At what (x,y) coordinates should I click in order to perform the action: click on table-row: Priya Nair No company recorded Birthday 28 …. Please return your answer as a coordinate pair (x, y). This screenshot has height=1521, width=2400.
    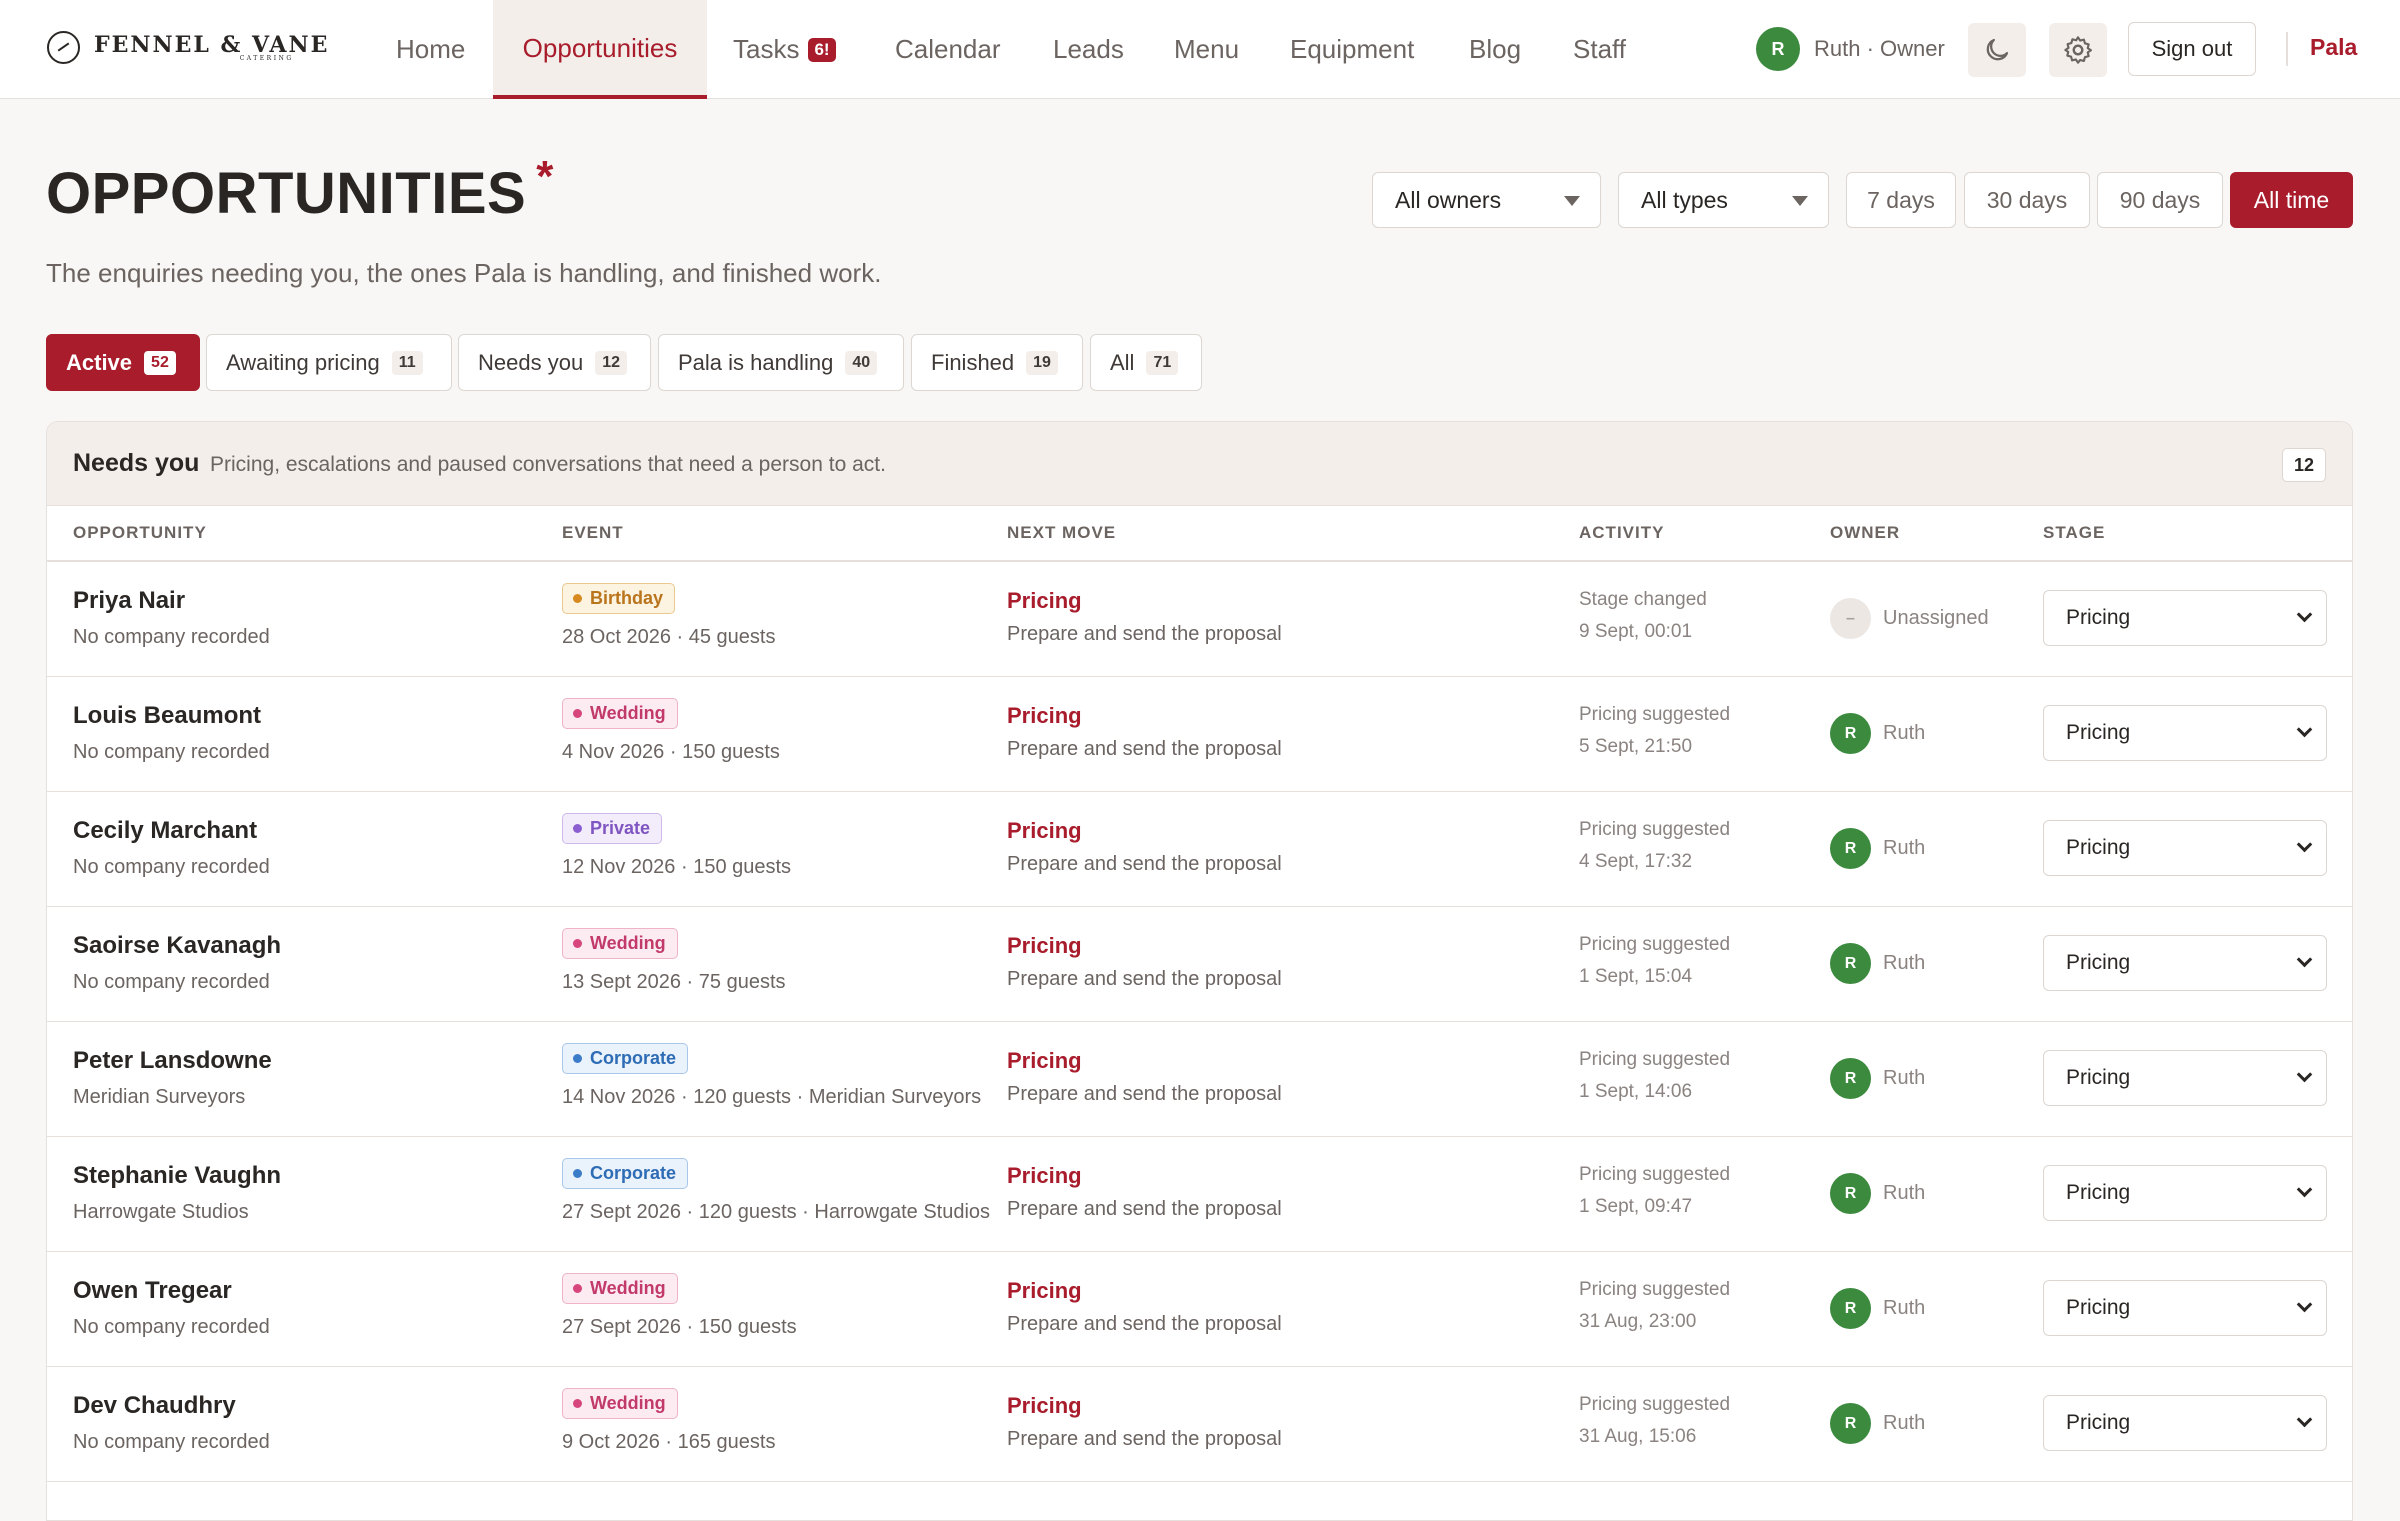
    Looking at the image, I should click on (1199, 619).